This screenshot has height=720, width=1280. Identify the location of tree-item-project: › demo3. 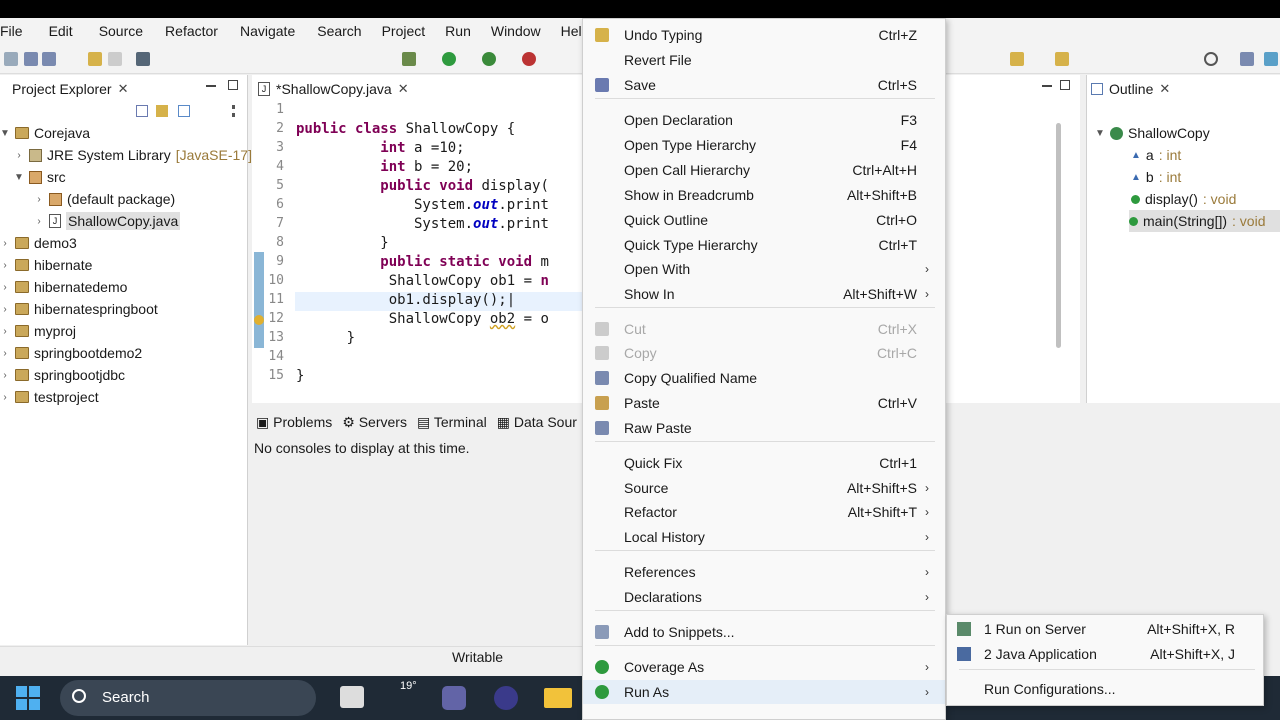
(38, 243).